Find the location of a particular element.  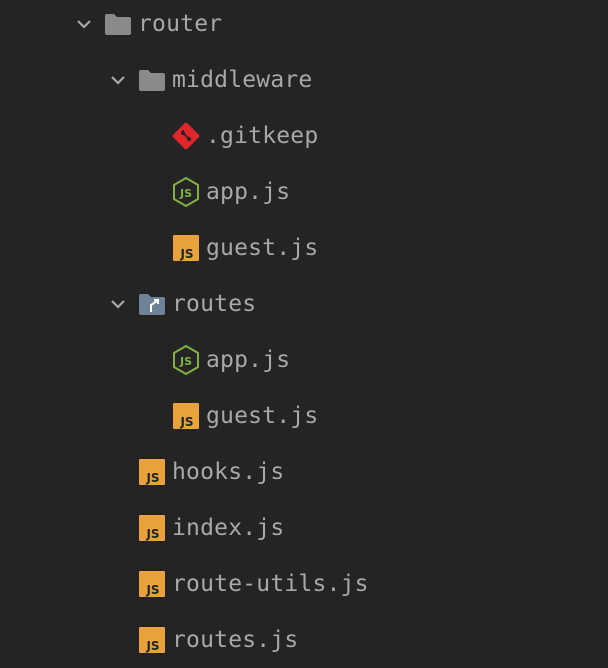

tree-item-label: hooks.js is located at coordinates (228, 472).